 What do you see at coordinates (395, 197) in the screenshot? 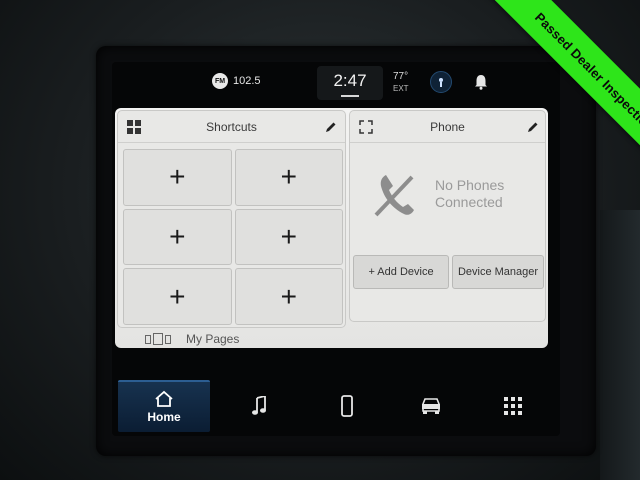
I see `phone-disconnected-icon` at bounding box center [395, 197].